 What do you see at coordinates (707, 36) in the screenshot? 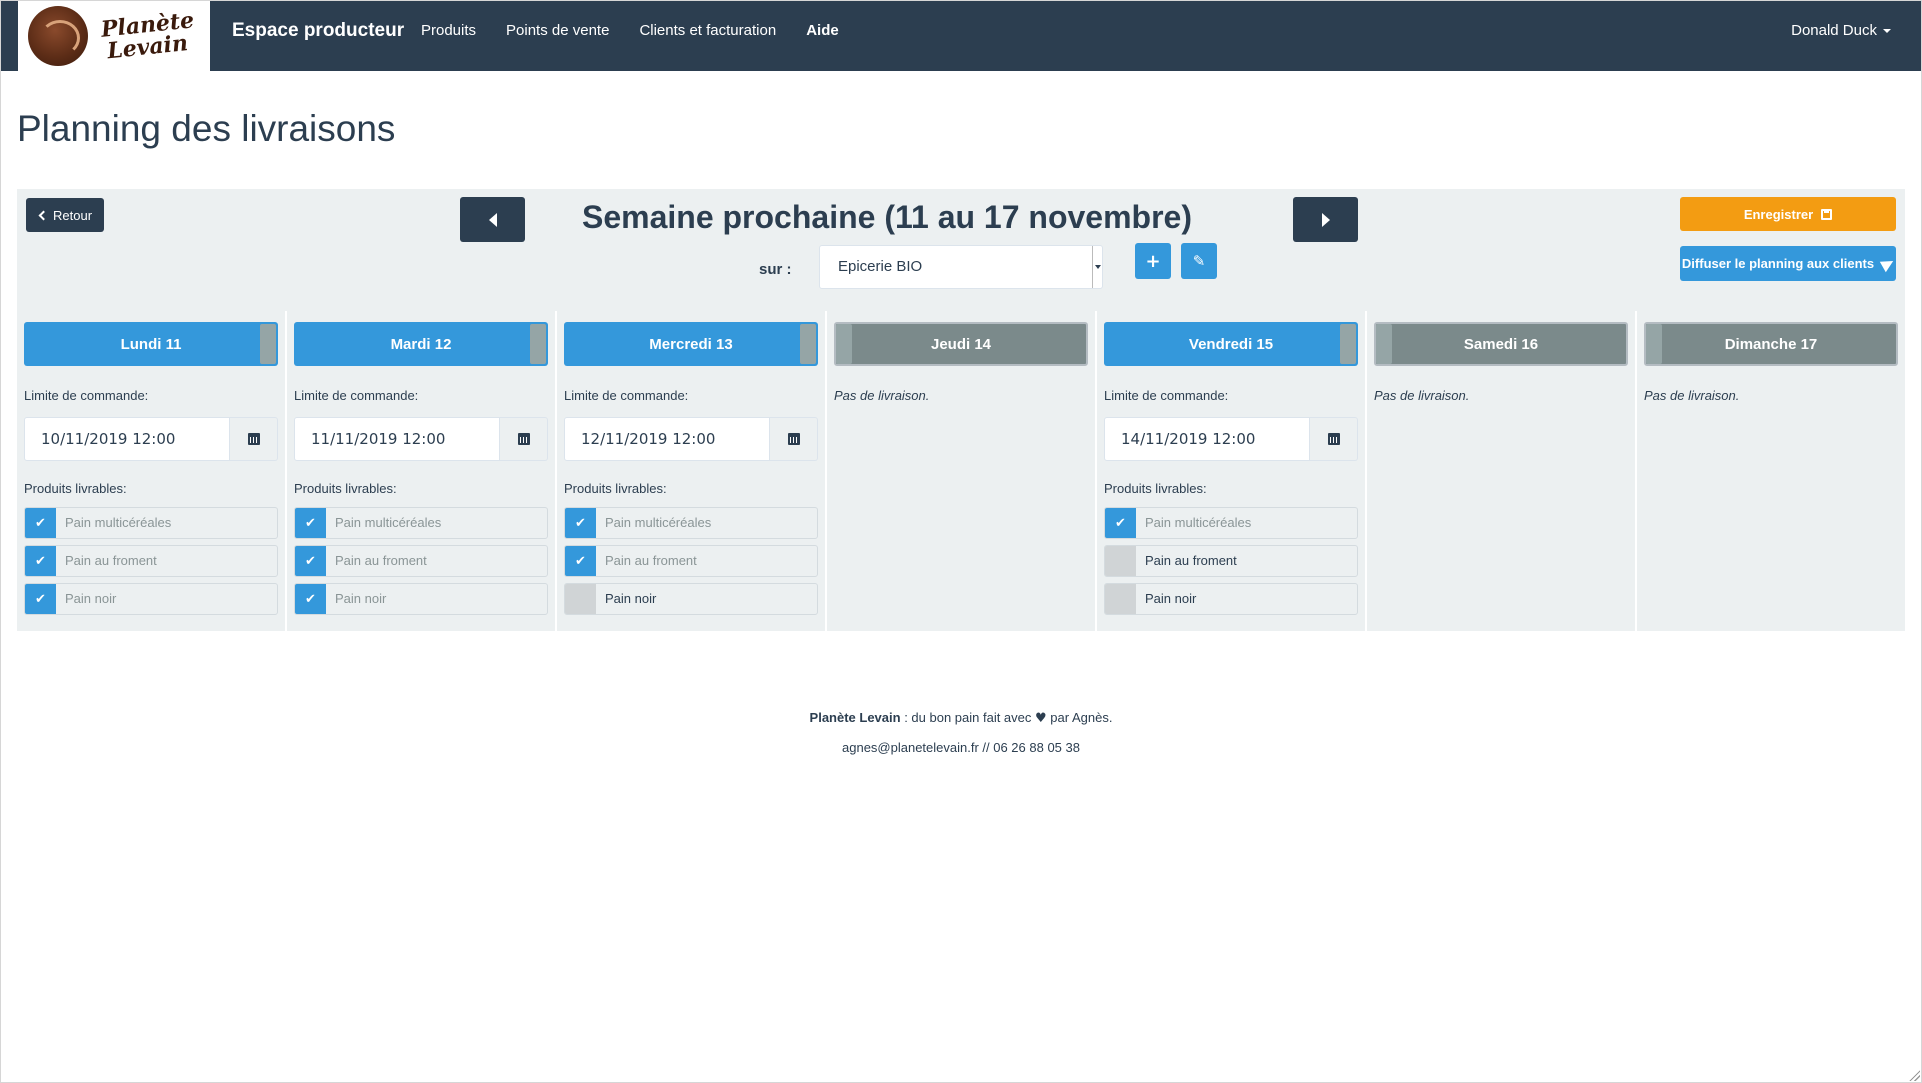
I see `nav-link-clients-facturation: Clients et facturation` at bounding box center [707, 36].